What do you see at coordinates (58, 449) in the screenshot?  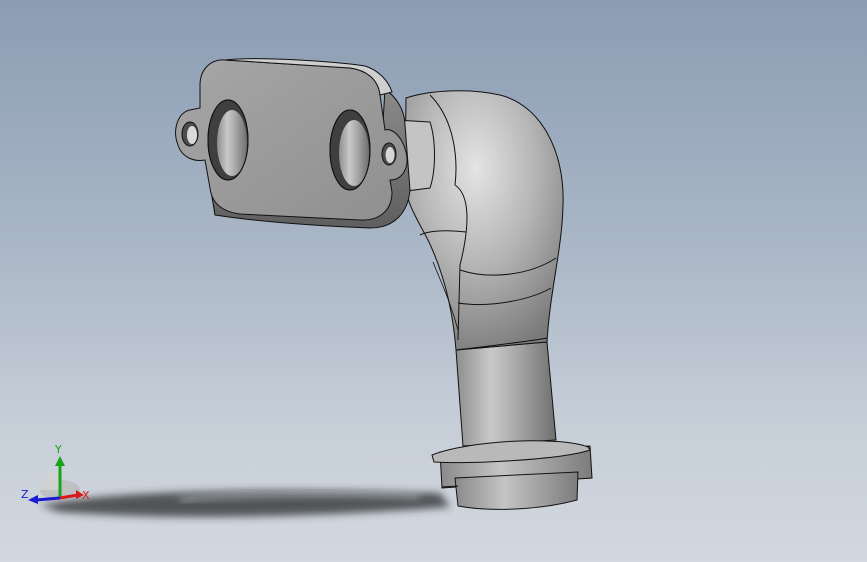 I see `y-axis-label: Y` at bounding box center [58, 449].